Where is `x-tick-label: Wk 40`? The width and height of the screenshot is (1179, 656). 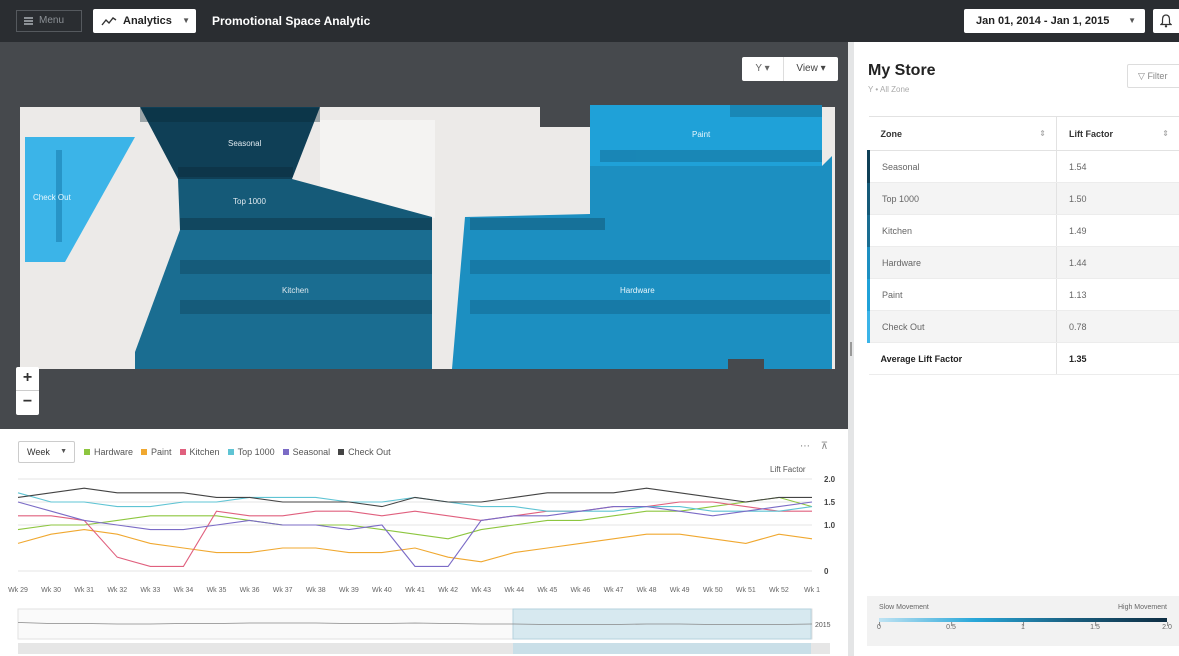
x-tick-label: Wk 40 is located at coordinates (382, 590).